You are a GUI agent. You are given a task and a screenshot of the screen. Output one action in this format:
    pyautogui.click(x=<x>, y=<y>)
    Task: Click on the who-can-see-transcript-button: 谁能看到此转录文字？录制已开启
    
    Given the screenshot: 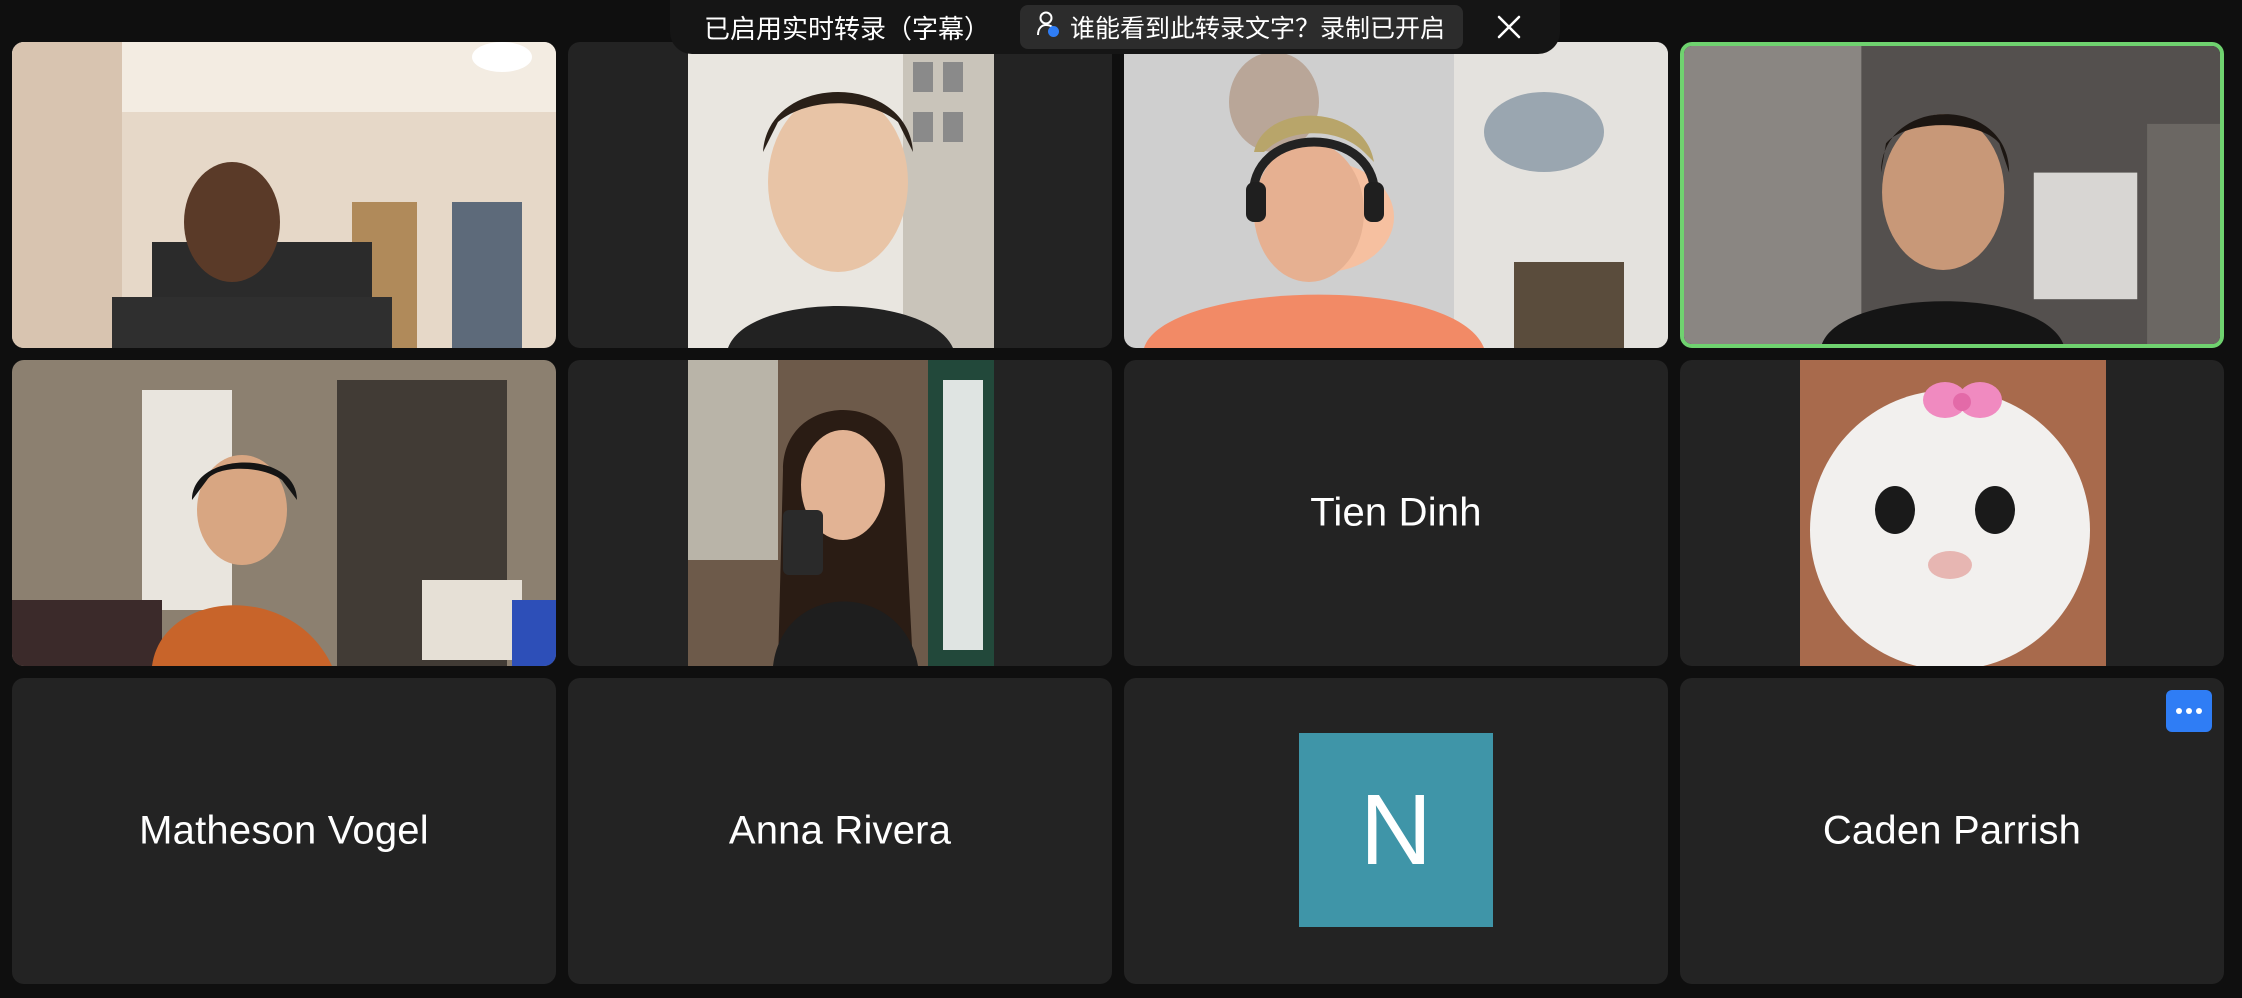 What is the action you would take?
    pyautogui.click(x=1242, y=27)
    